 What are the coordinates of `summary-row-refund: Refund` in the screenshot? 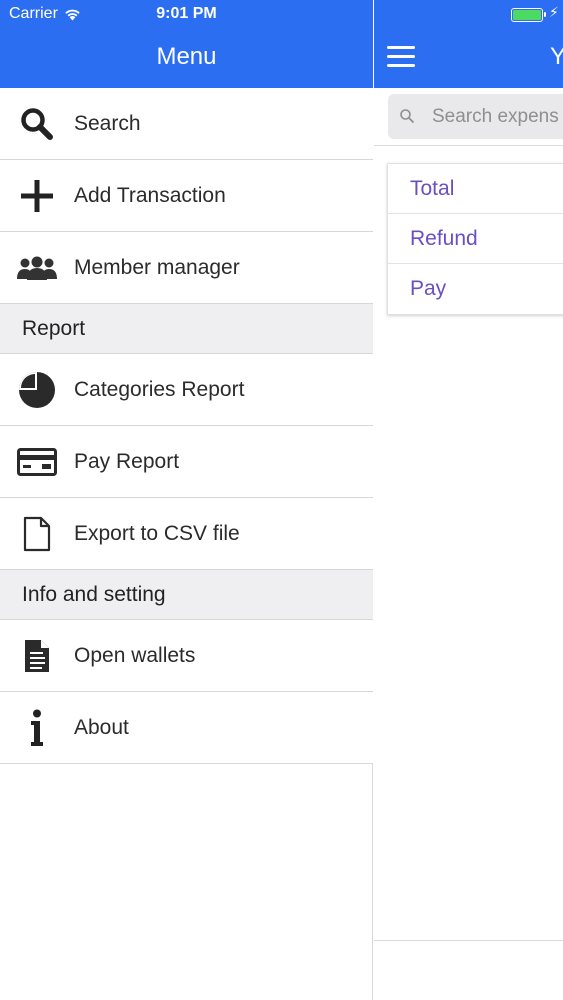 It's located at (475, 239).